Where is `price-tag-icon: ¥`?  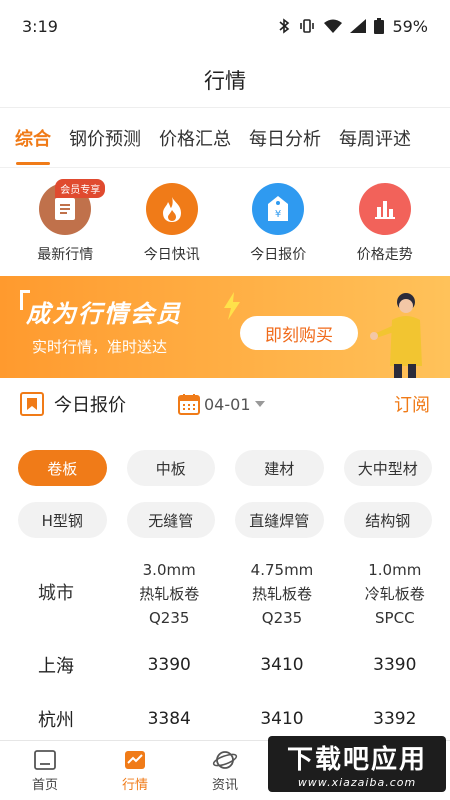
price-tag-icon: ¥ is located at coordinates (278, 209).